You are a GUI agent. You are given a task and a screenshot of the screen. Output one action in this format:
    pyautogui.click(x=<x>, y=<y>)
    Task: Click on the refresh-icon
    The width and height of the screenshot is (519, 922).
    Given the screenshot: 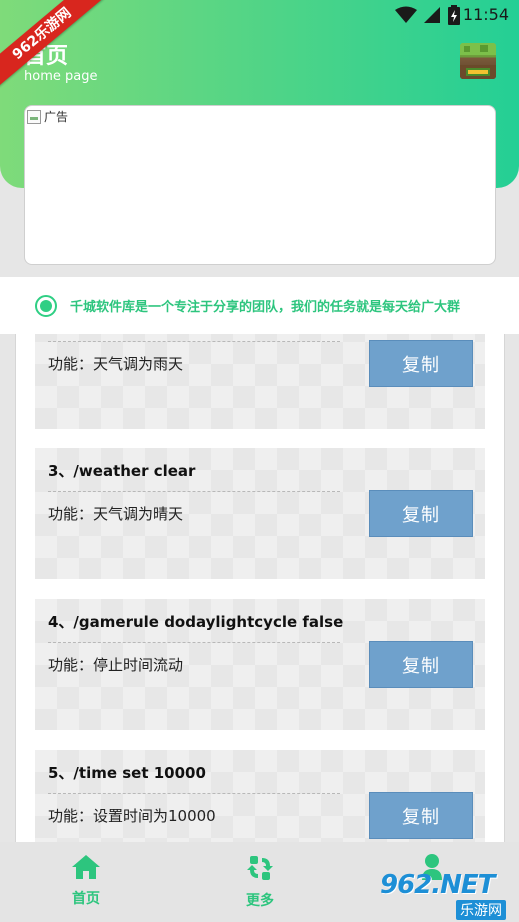 What is the action you would take?
    pyautogui.click(x=260, y=868)
    